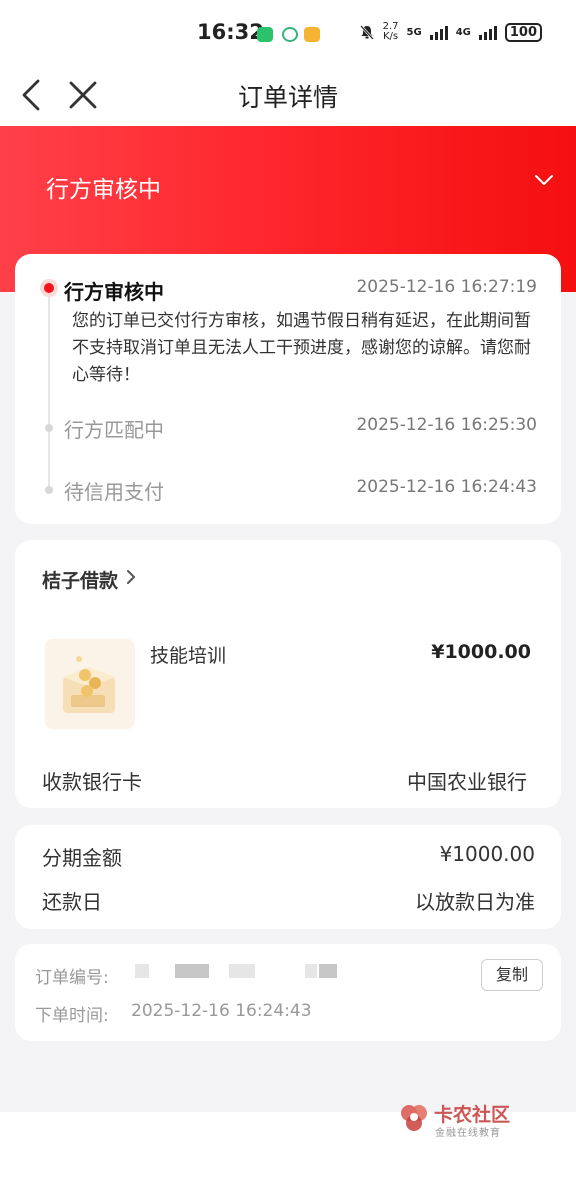 This screenshot has height=1188, width=576. What do you see at coordinates (49, 288) in the screenshot?
I see `timeline-active-dot` at bounding box center [49, 288].